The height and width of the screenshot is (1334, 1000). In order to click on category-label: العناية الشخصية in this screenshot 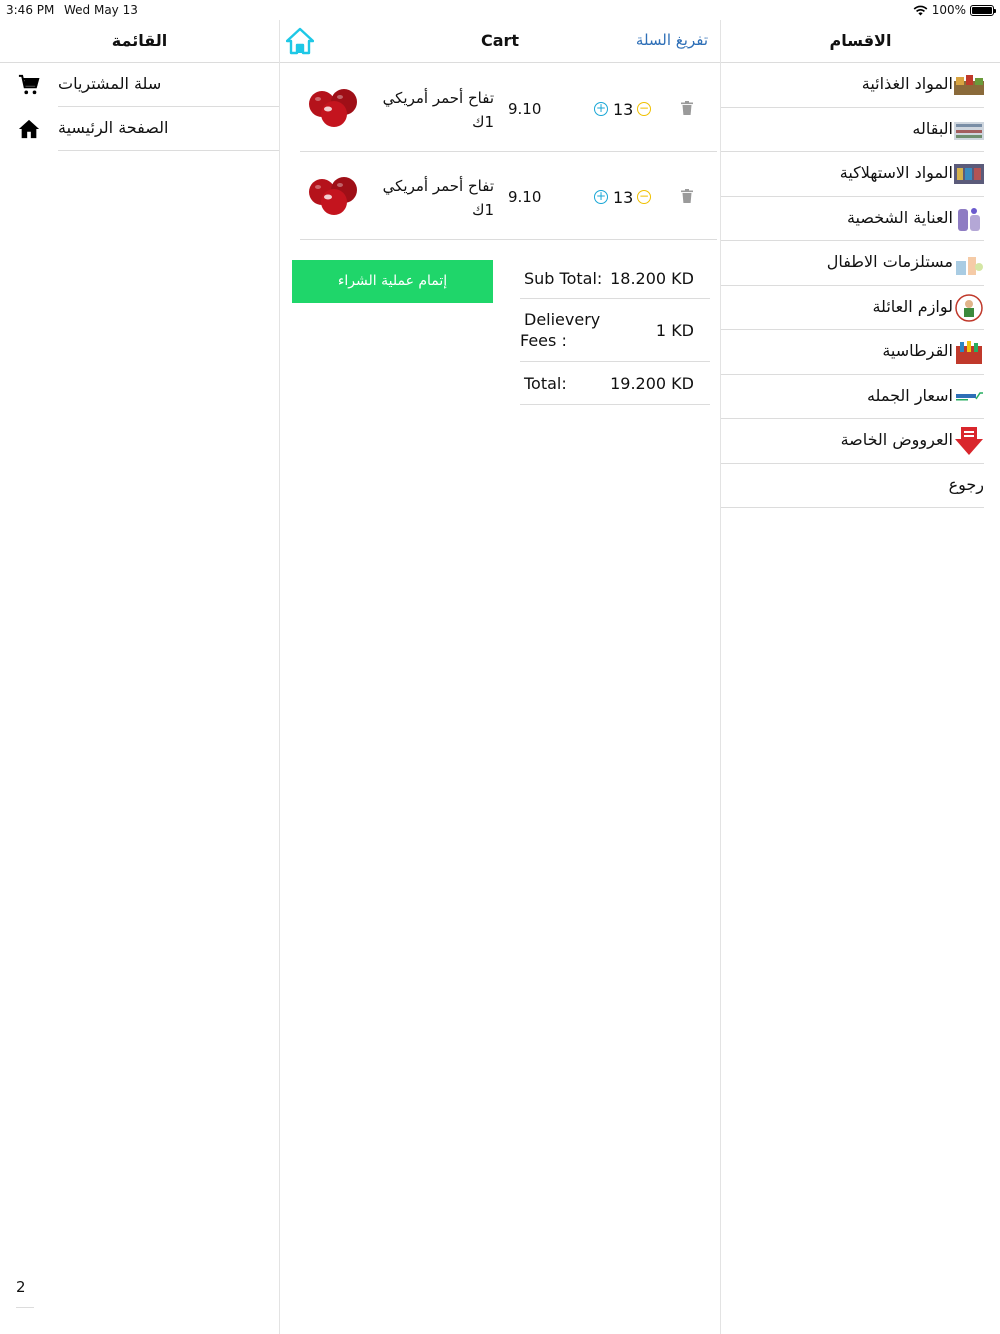, I will do `click(899, 217)`.